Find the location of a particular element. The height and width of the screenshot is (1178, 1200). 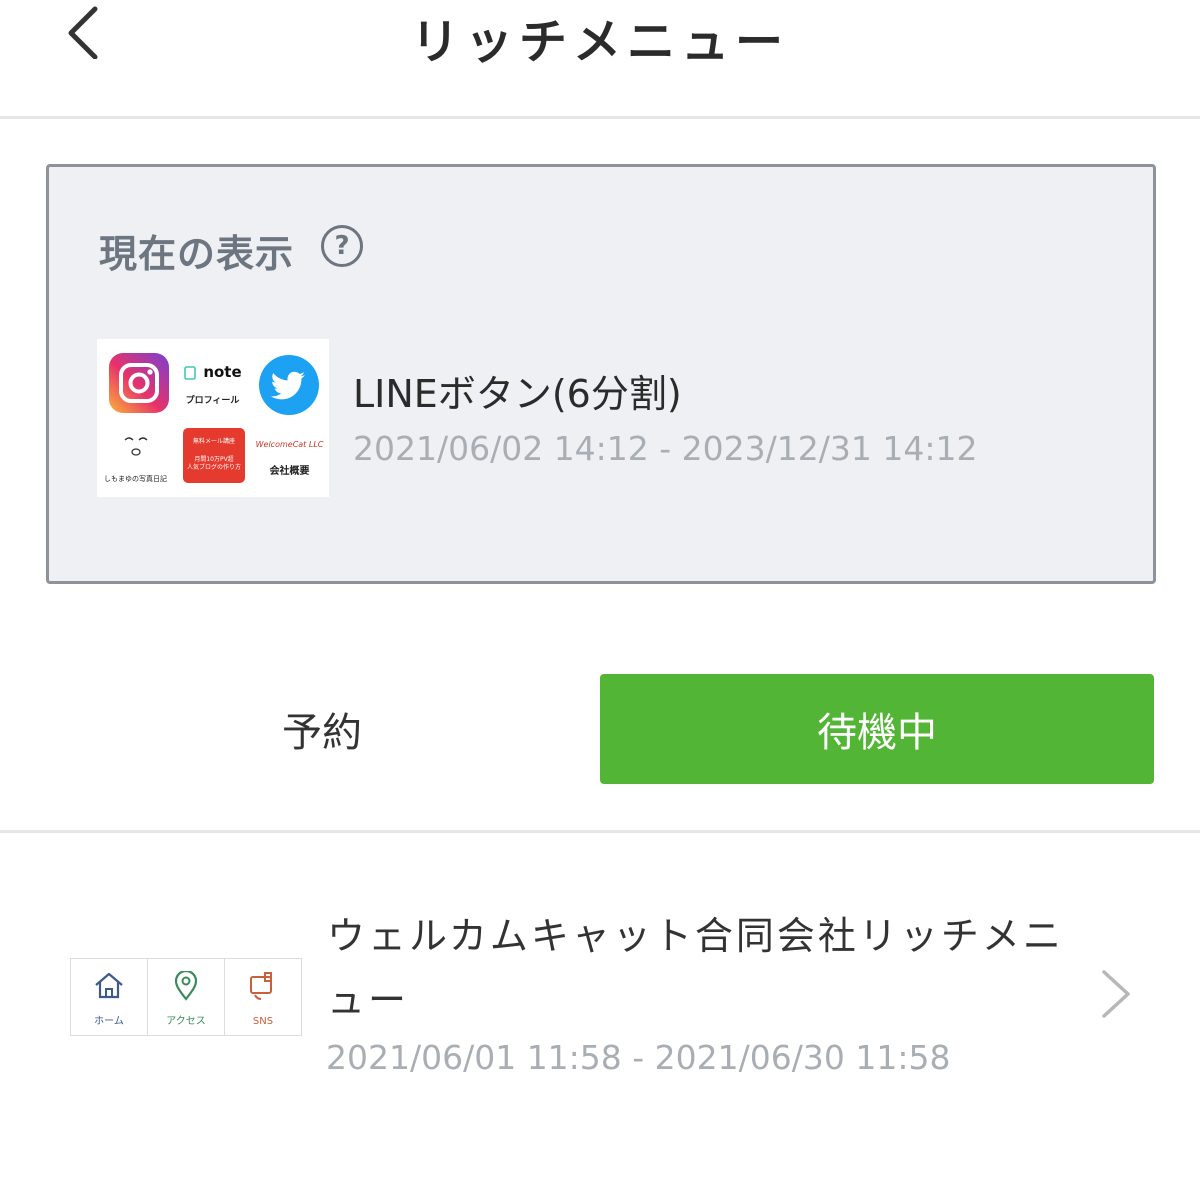

welcome-cat-thumbnail: ホーム アクセス SNS is located at coordinates (186, 997).